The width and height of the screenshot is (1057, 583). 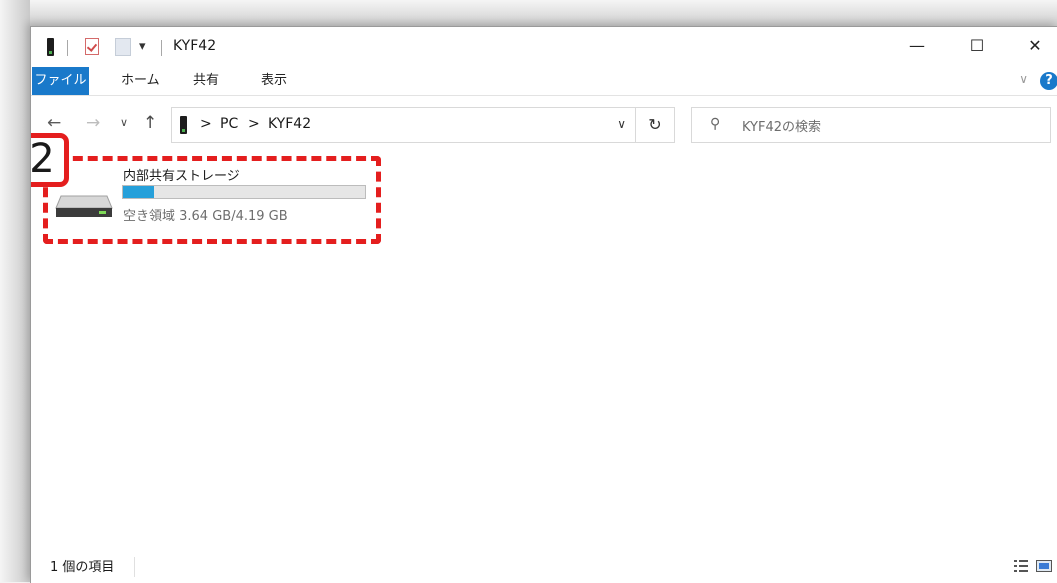 What do you see at coordinates (142, 46) in the screenshot?
I see `quick-access-dropdown: ▾` at bounding box center [142, 46].